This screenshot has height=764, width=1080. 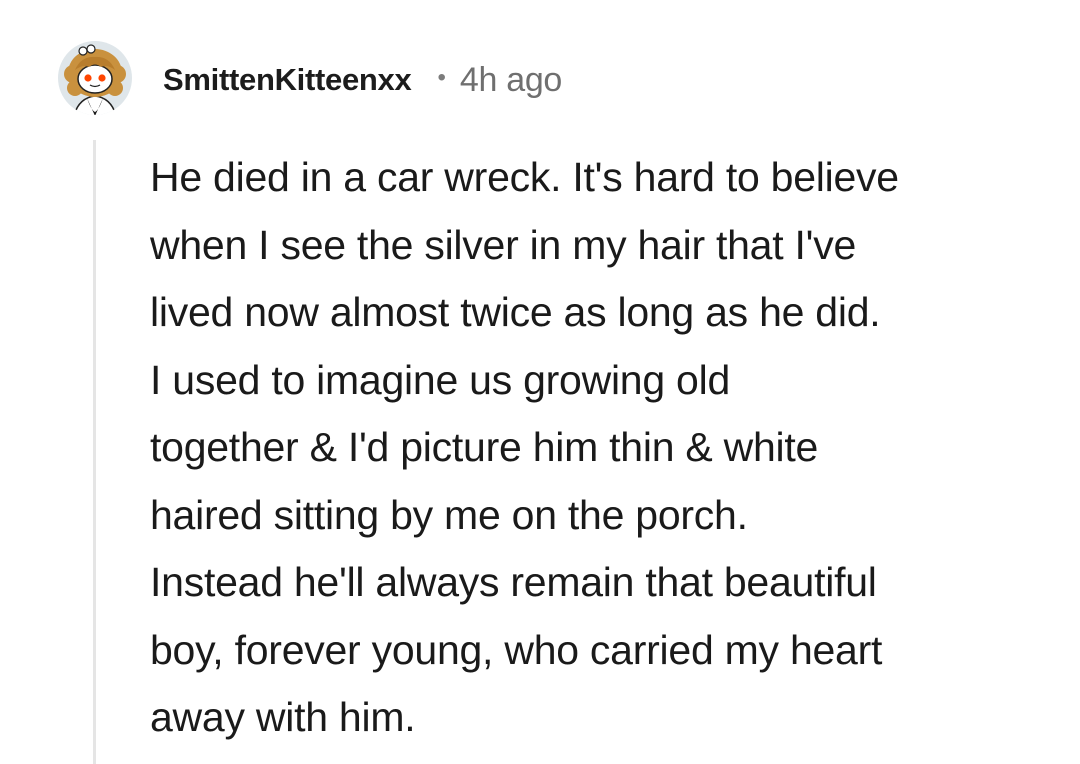 I want to click on thread-collapse-line, so click(x=94, y=452).